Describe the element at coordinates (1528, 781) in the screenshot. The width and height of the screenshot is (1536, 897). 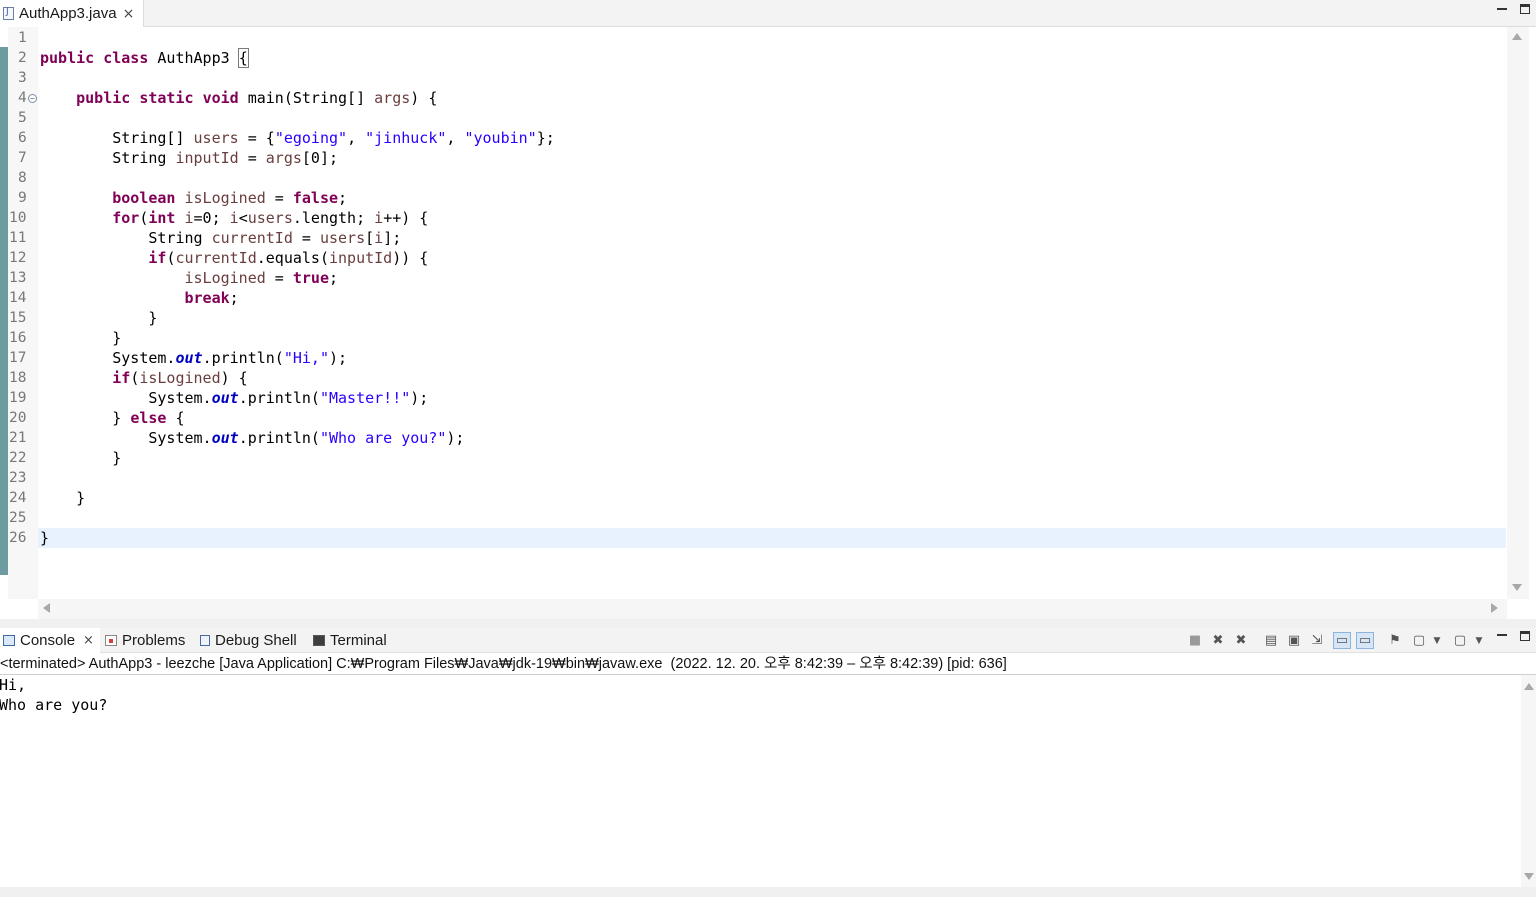
I see `console-vertical-scrollbar` at that location.